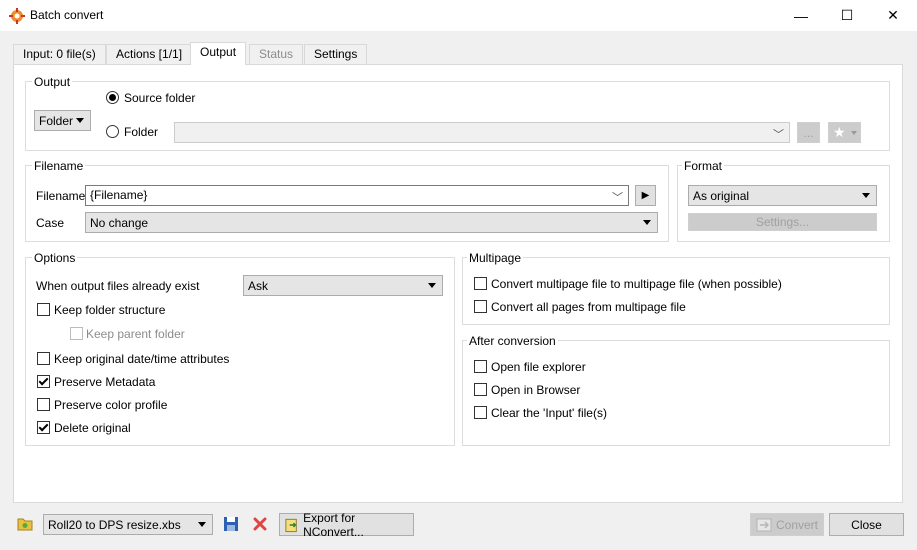 The height and width of the screenshot is (550, 917). What do you see at coordinates (480, 412) in the screenshot?
I see `clear-input-checkbox` at bounding box center [480, 412].